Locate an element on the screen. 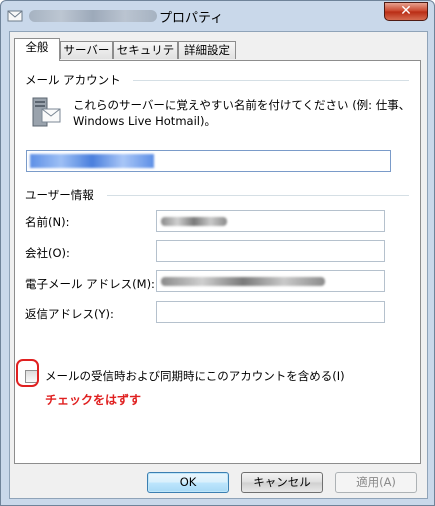  close-button: ✕ is located at coordinates (406, 11).